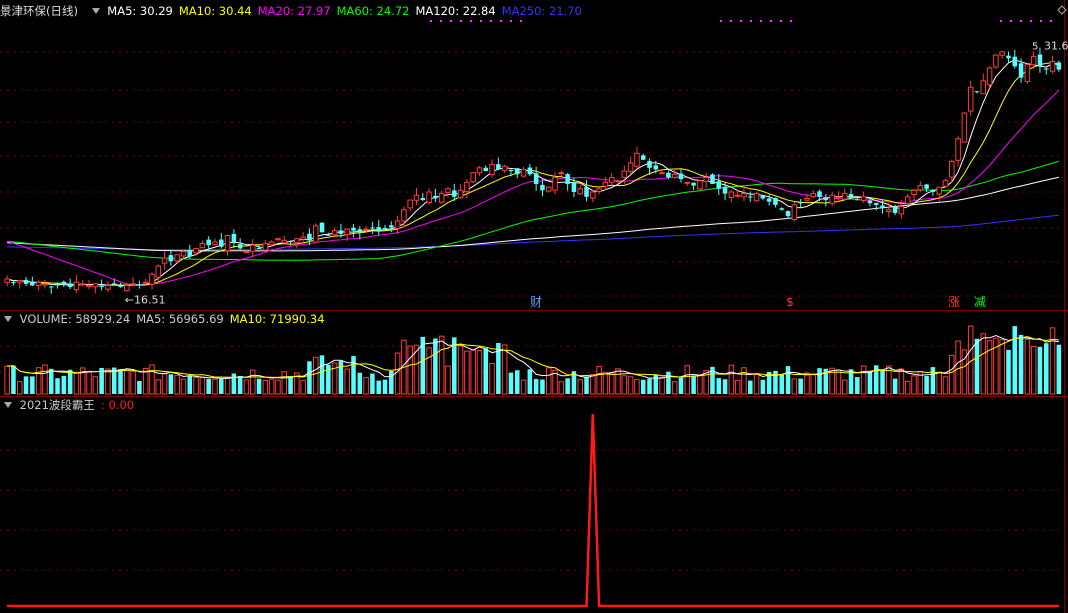 The image size is (1068, 613). Describe the element at coordinates (294, 11) in the screenshot. I see `ma-legend-item-2: MA20: 27.97` at that location.